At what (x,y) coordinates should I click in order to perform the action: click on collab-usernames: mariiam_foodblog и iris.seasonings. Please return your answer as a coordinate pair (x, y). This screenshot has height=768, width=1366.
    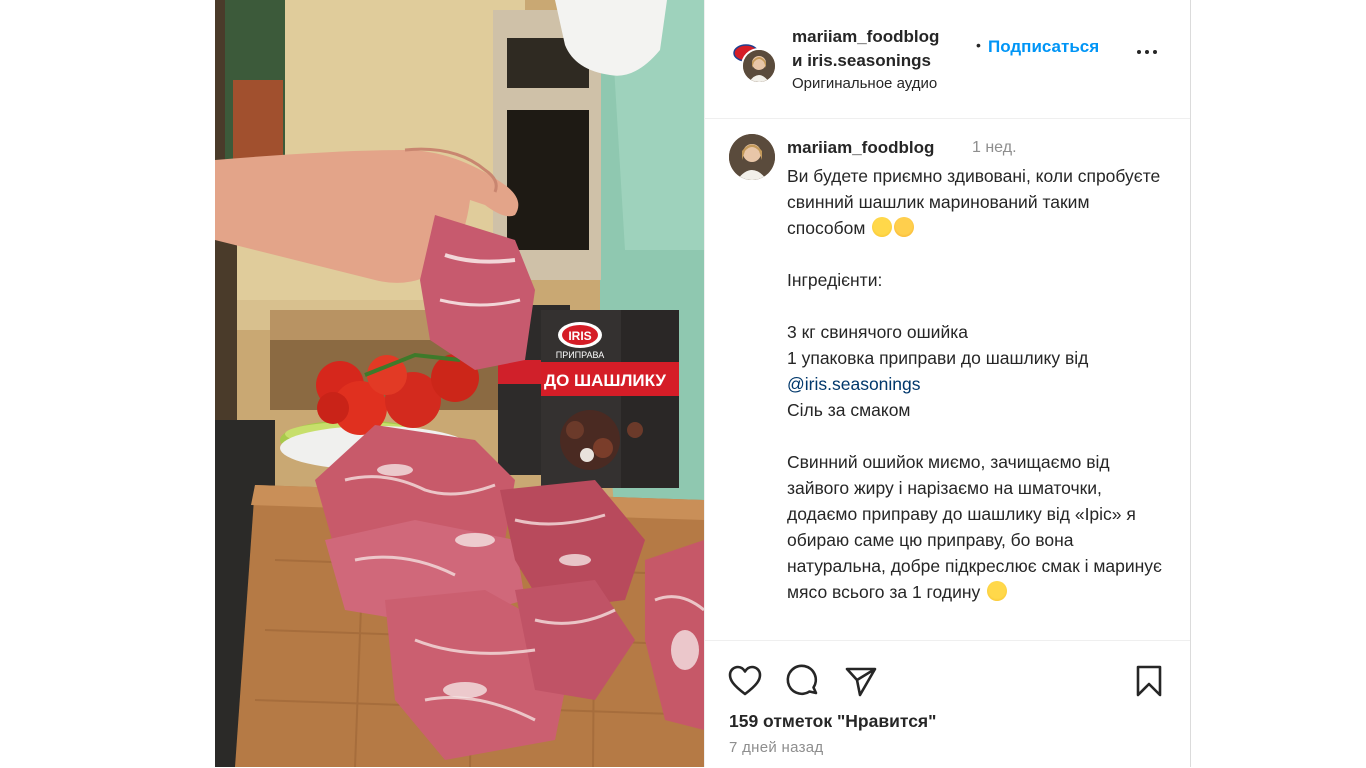
    Looking at the image, I should click on (865, 49).